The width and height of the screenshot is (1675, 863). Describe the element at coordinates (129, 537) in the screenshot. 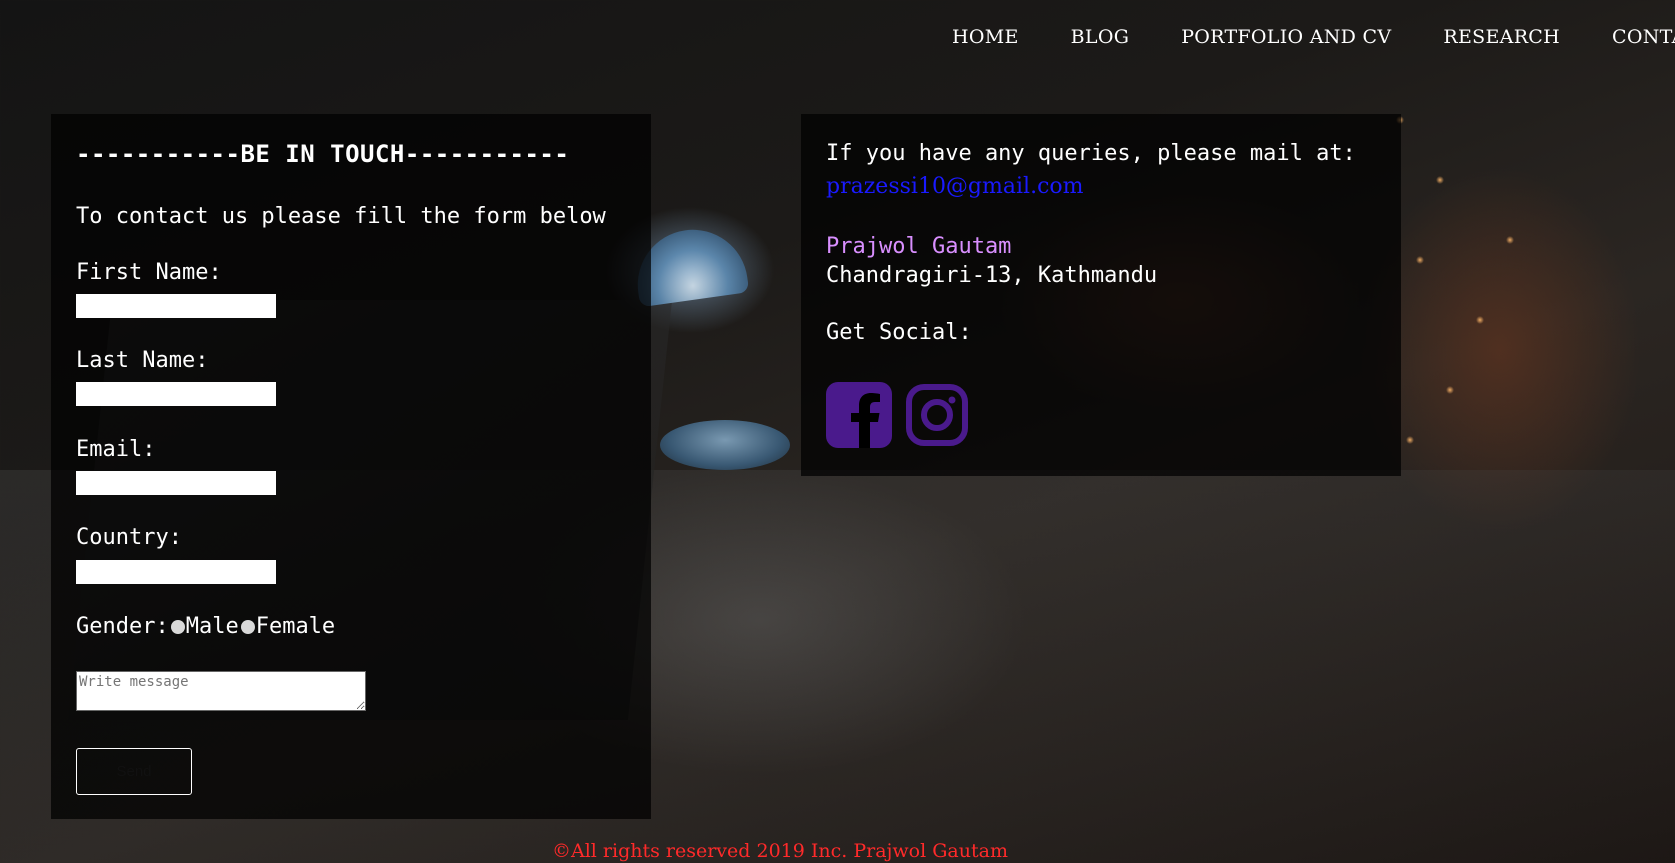

I see `country-label: Country:` at that location.